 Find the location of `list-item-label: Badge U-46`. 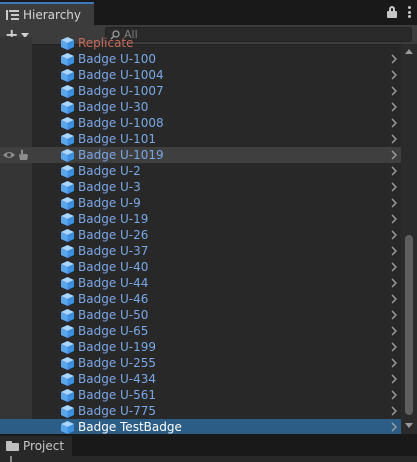

list-item-label: Badge U-46 is located at coordinates (113, 299).